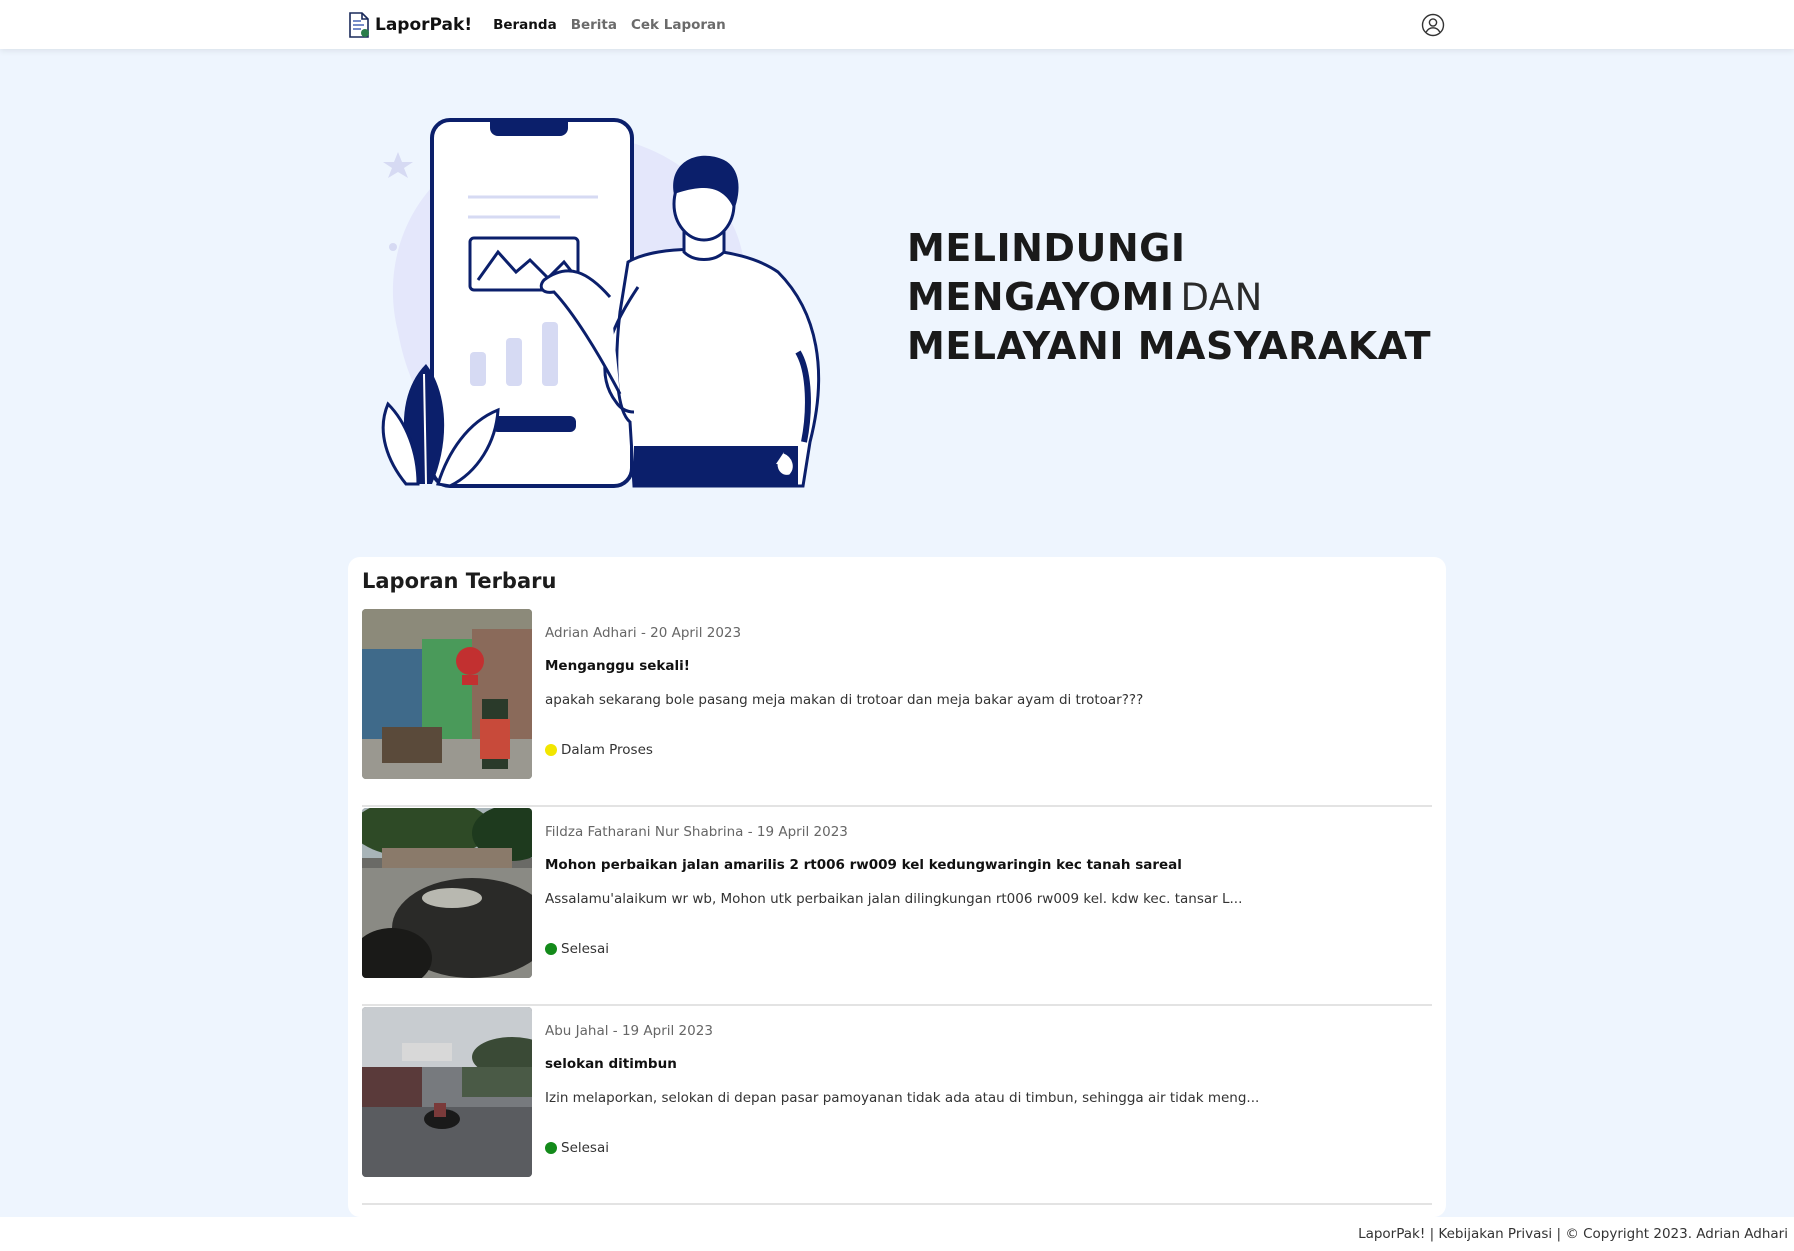  What do you see at coordinates (678, 25) in the screenshot?
I see `nav-link-cek-laporan: Cek Laporan` at bounding box center [678, 25].